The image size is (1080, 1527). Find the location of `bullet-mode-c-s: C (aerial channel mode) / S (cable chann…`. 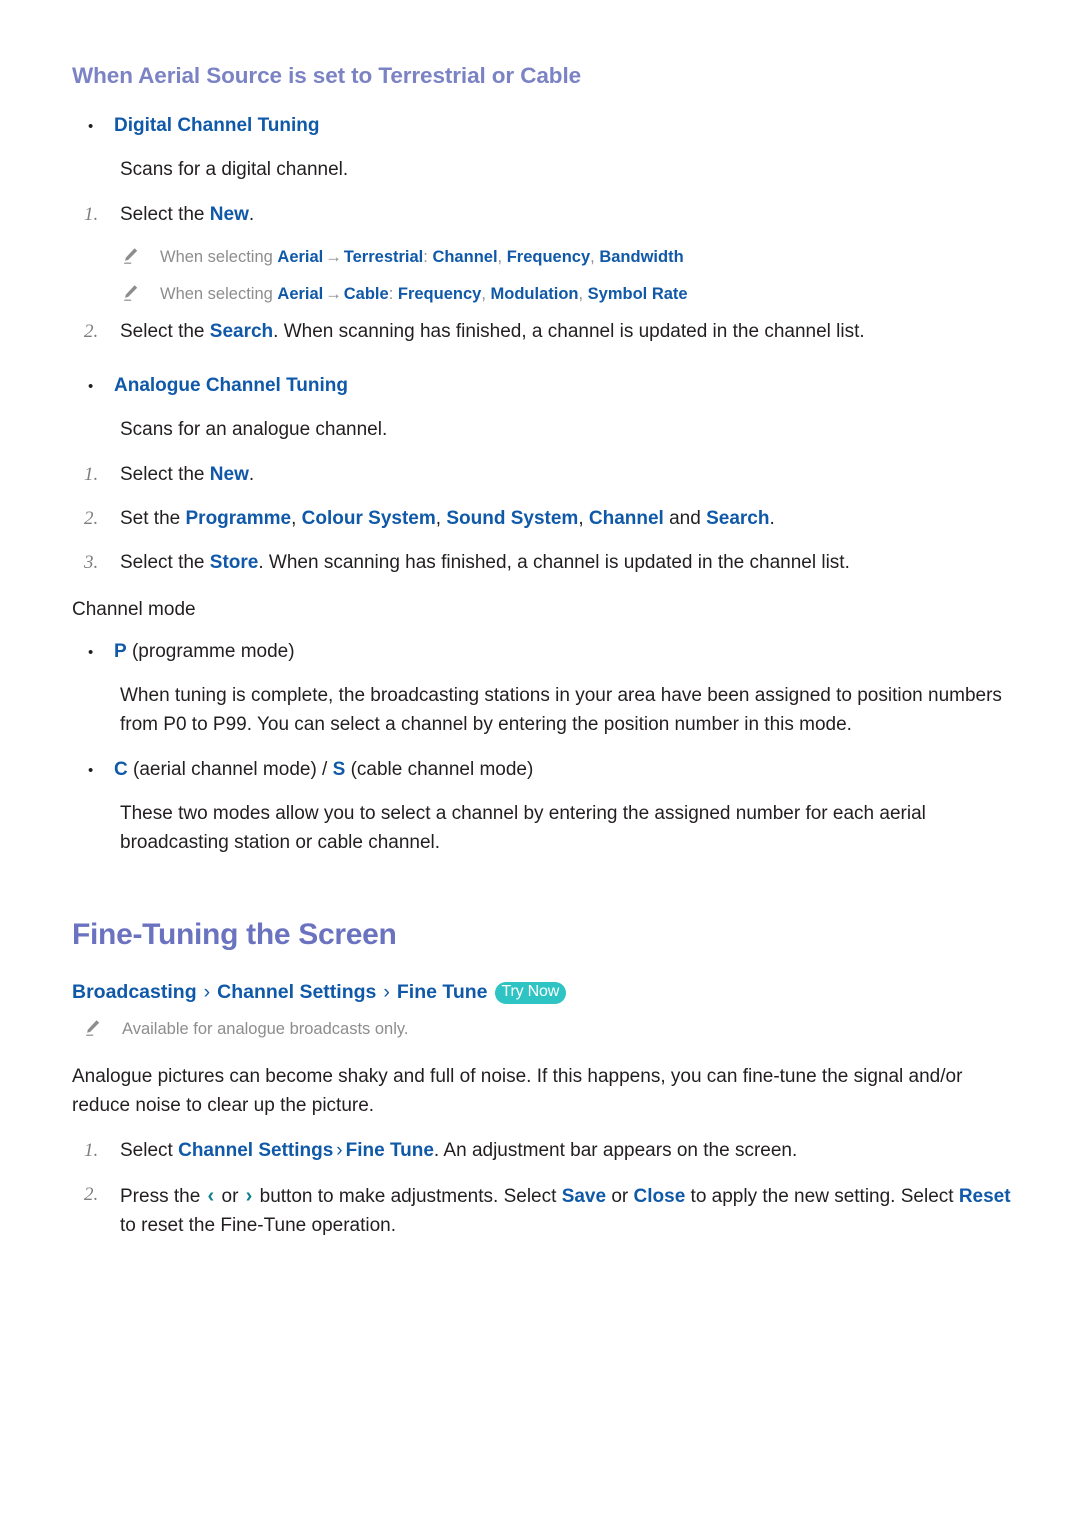

bullet-mode-c-s: C (aerial channel mode) / S (cable chann… is located at coordinates (546, 770).